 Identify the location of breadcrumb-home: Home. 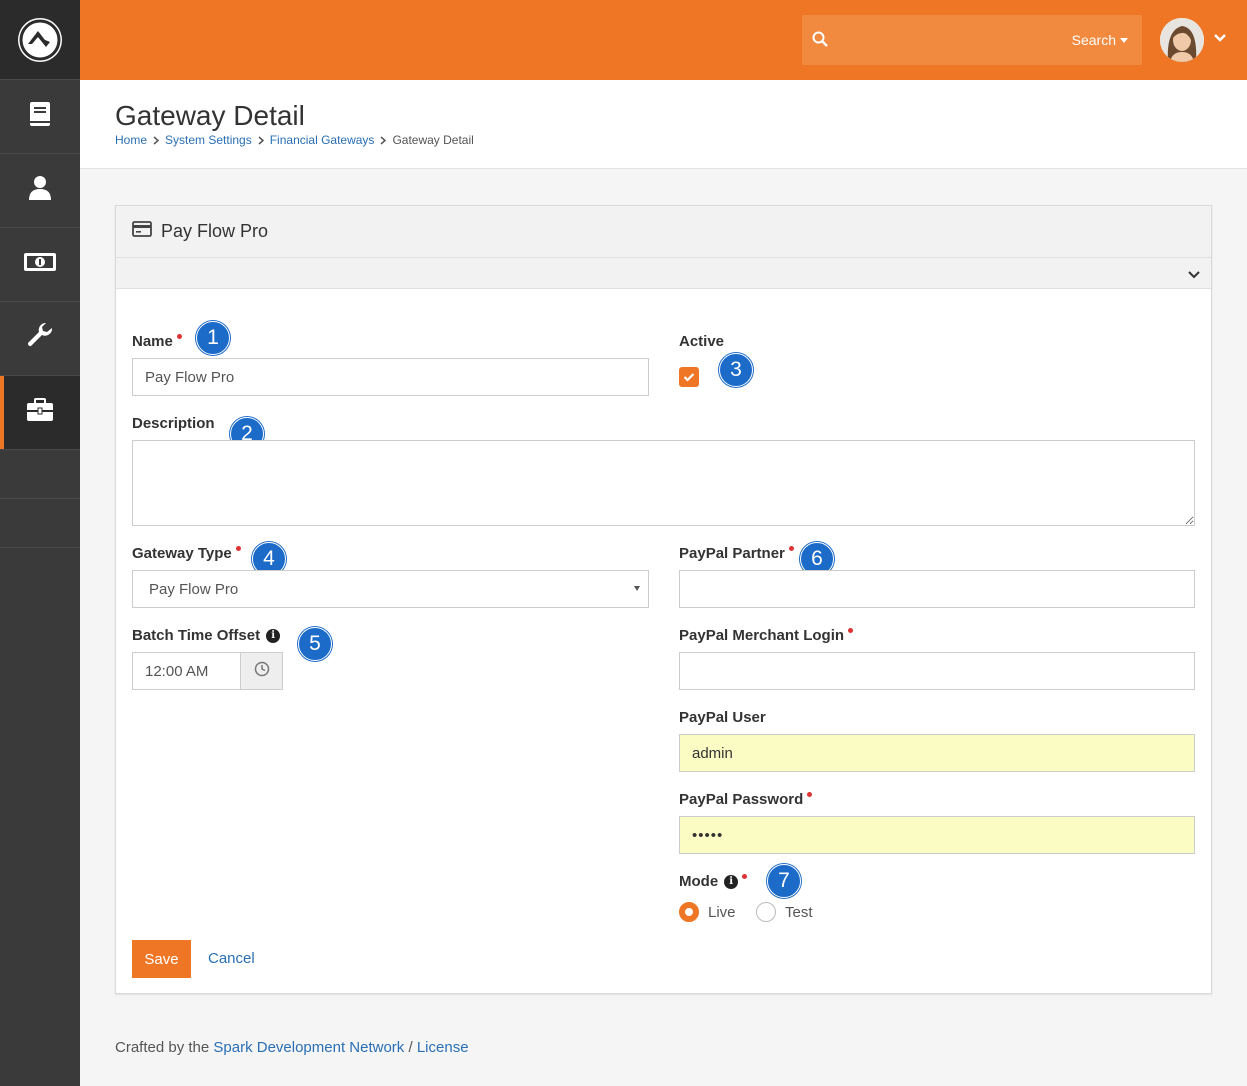
(131, 140).